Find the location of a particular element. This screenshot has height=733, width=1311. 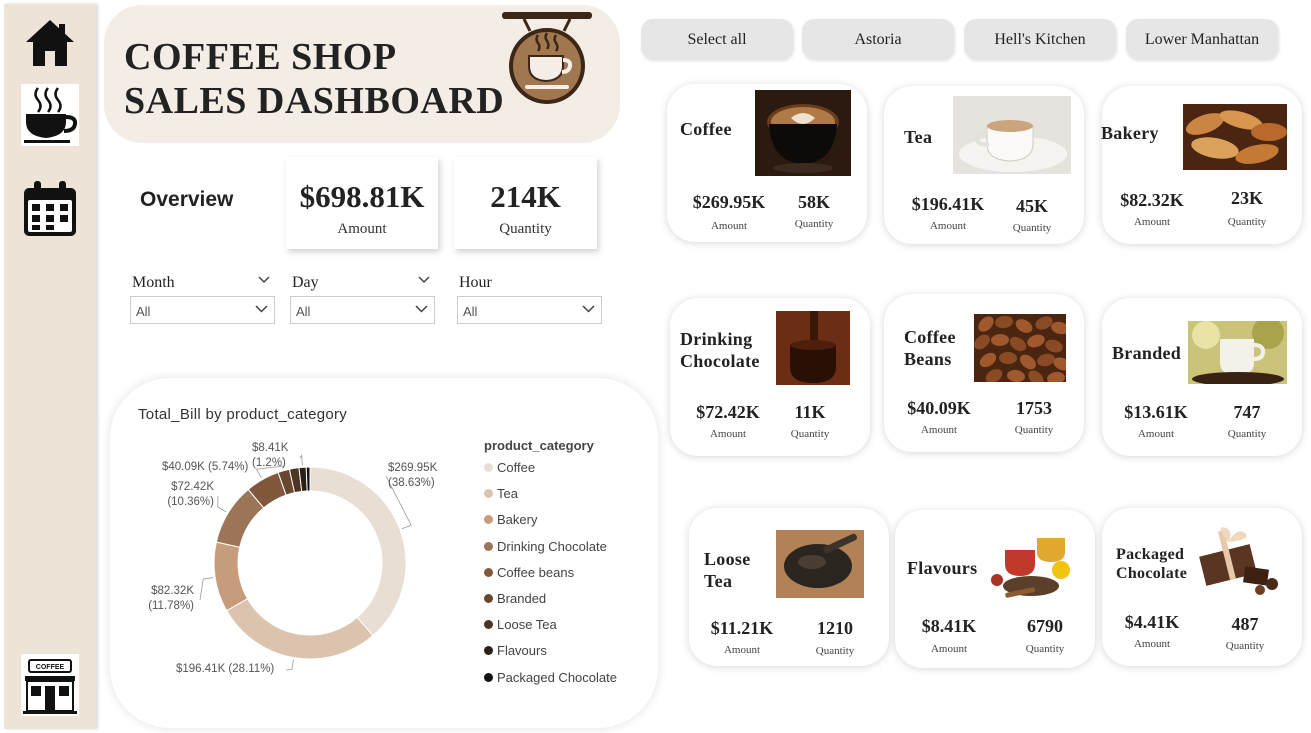

sidebar: COFFEE is located at coordinates (50, 366).